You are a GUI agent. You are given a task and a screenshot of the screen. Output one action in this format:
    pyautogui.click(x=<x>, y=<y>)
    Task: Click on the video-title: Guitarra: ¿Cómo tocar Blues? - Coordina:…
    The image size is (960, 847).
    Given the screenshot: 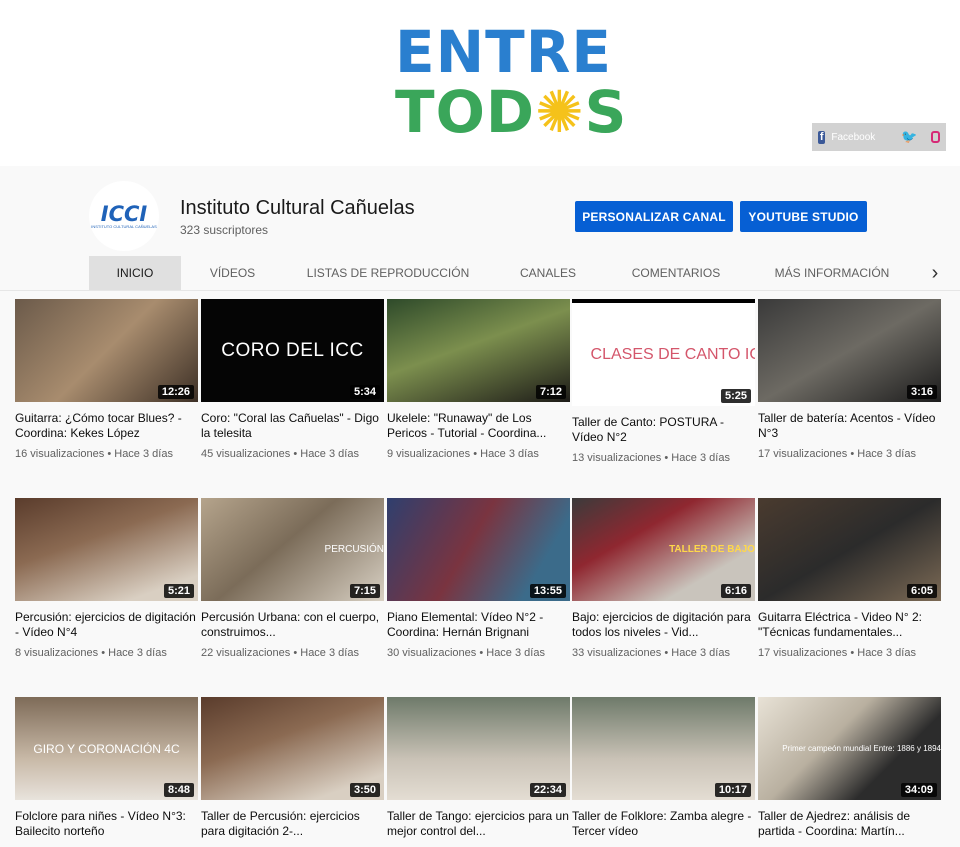 What is the action you would take?
    pyautogui.click(x=106, y=426)
    